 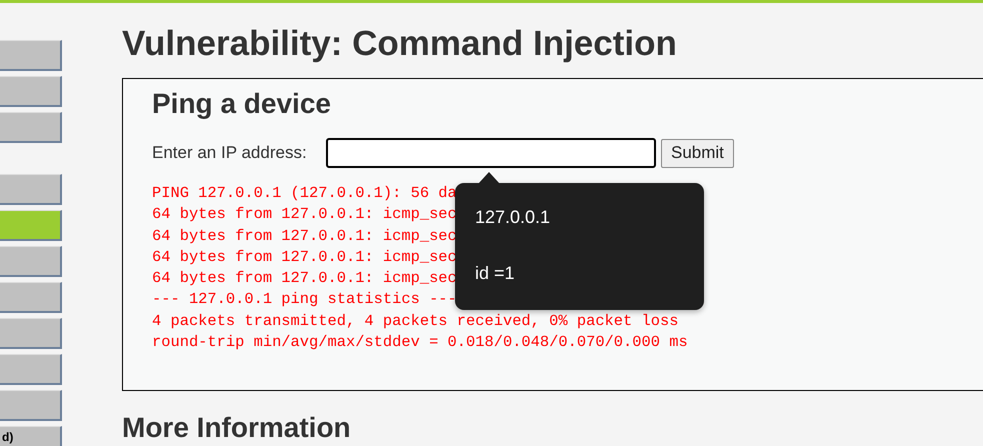 I want to click on tooltip-text: id =1, so click(x=495, y=273).